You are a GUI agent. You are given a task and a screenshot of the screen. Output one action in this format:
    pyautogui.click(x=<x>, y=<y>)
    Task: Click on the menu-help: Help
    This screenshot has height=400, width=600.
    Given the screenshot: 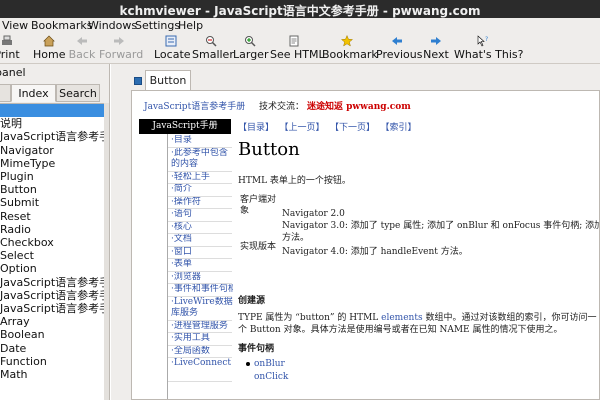 What is the action you would take?
    pyautogui.click(x=190, y=25)
    